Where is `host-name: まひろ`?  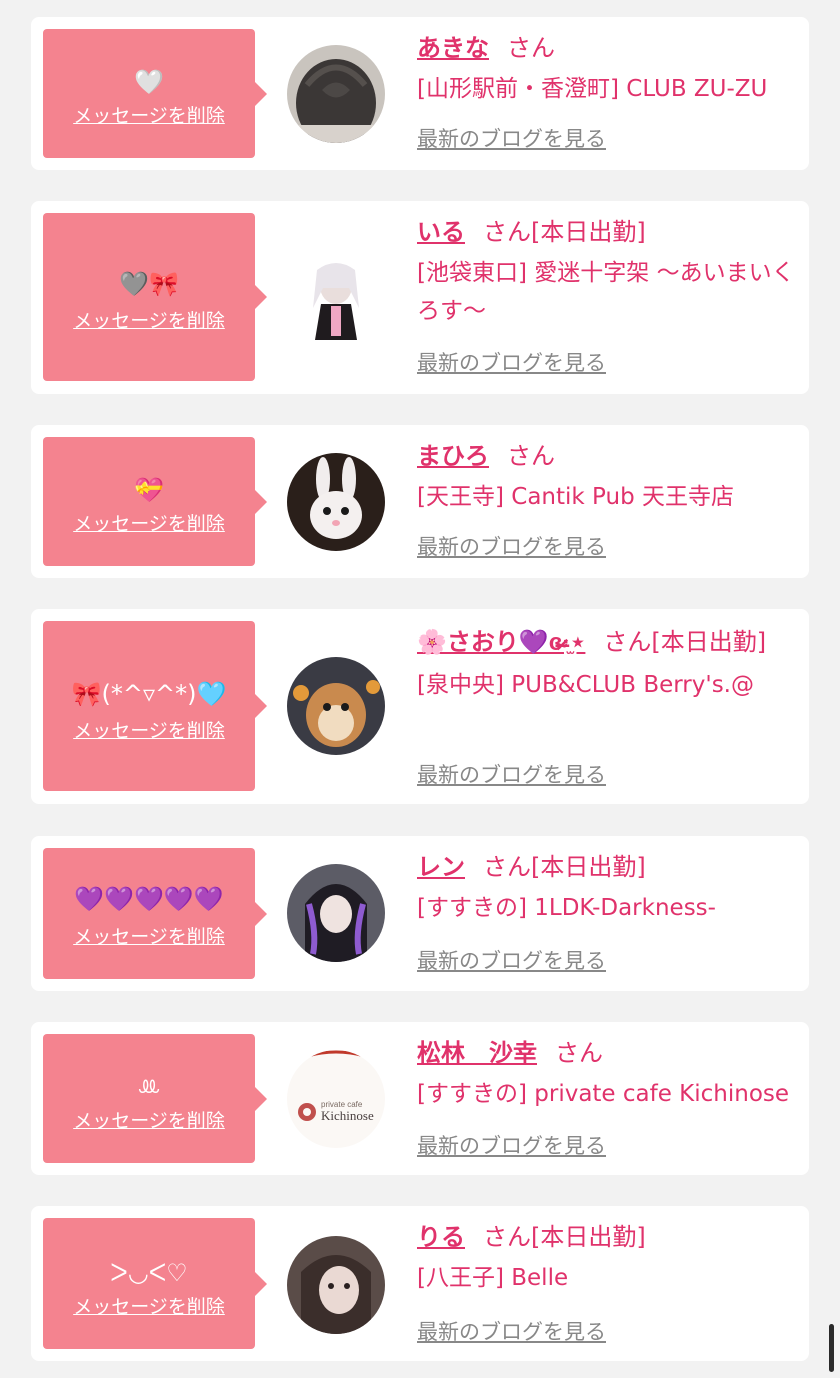 host-name: まひろ is located at coordinates (453, 456).